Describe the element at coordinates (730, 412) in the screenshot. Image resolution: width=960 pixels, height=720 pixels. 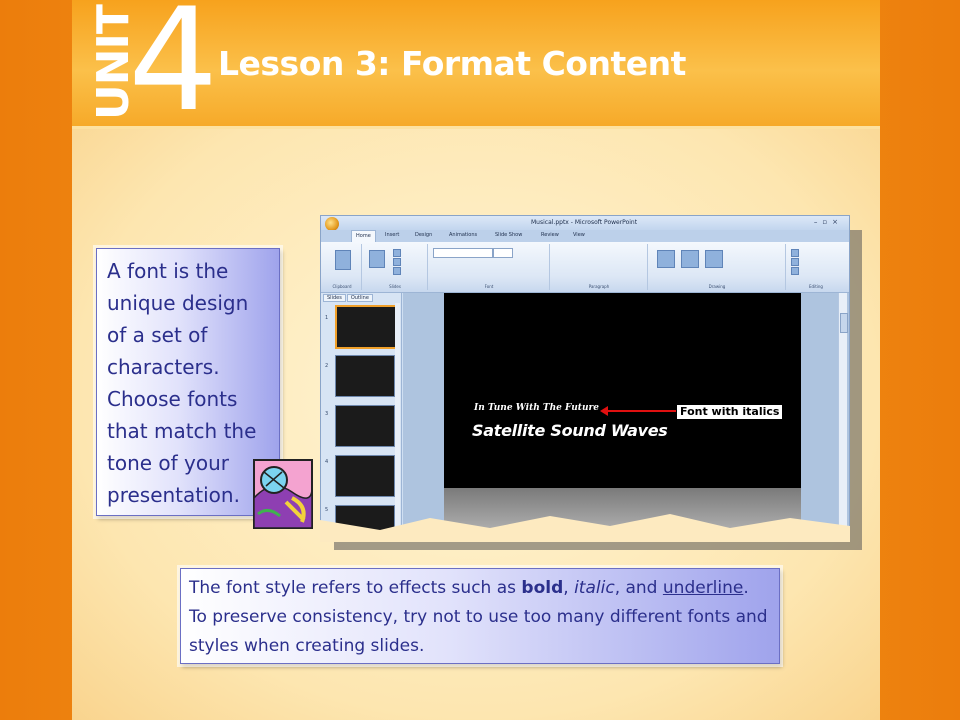
I see `callout-label: Font with italics` at that location.